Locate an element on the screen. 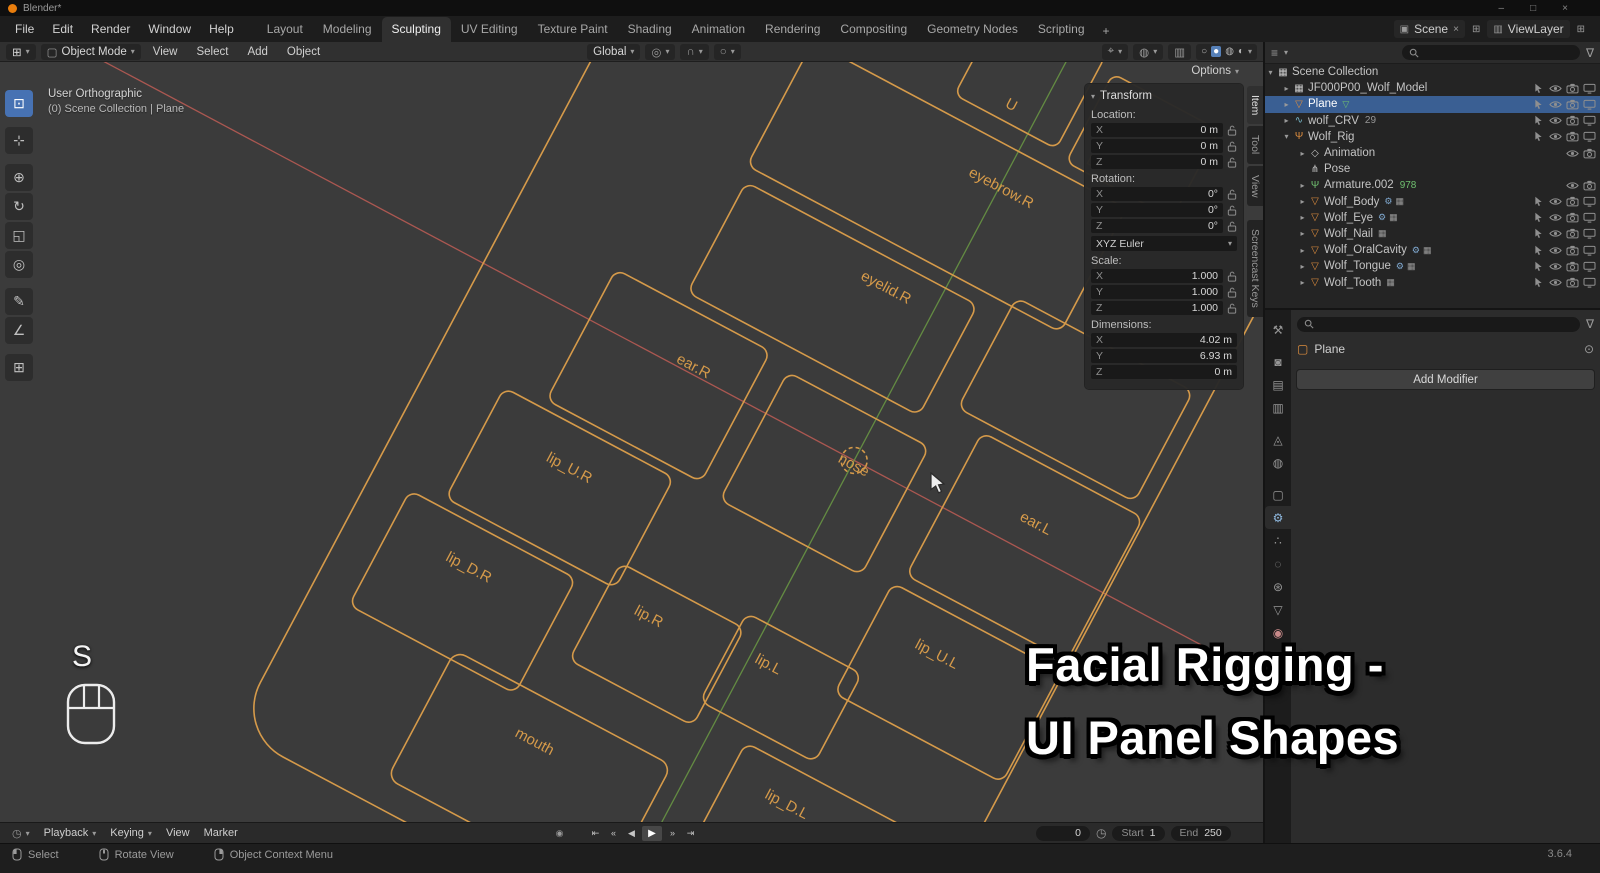 The height and width of the screenshot is (873, 1600). frame-start-field: Start 1 is located at coordinates (1138, 833).